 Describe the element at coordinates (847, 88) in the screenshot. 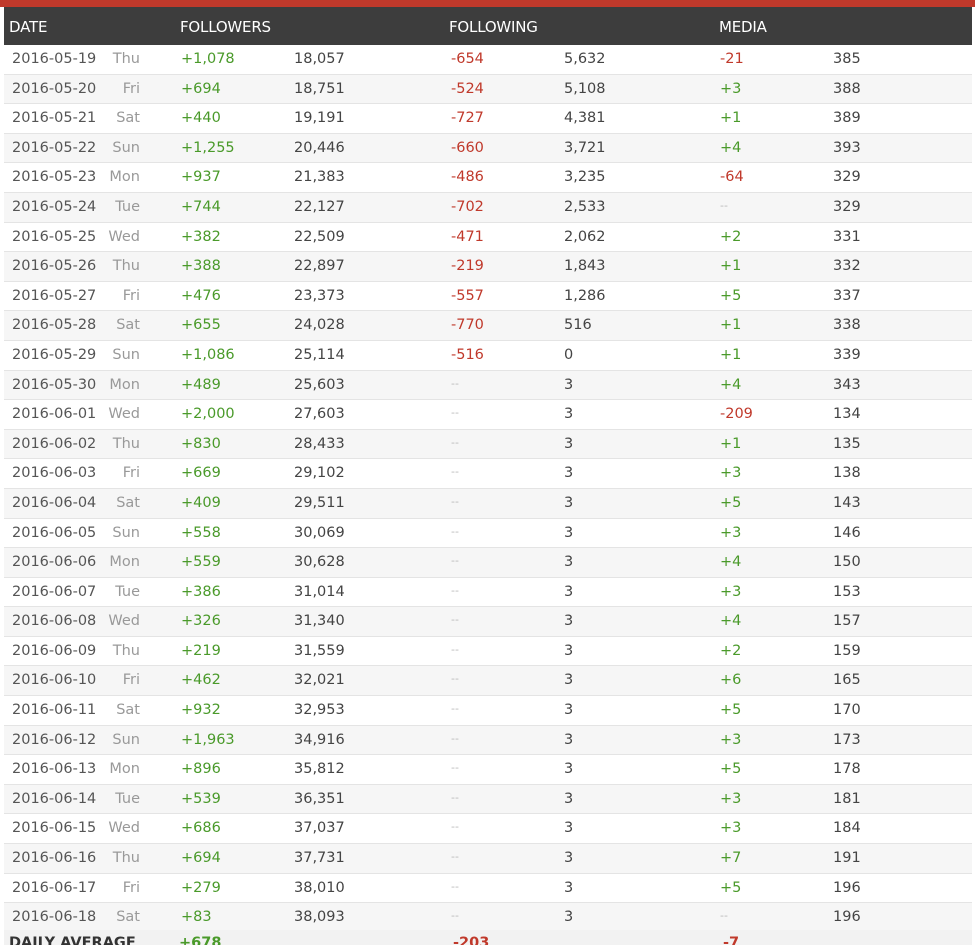

I see `row-media-total: 388` at that location.